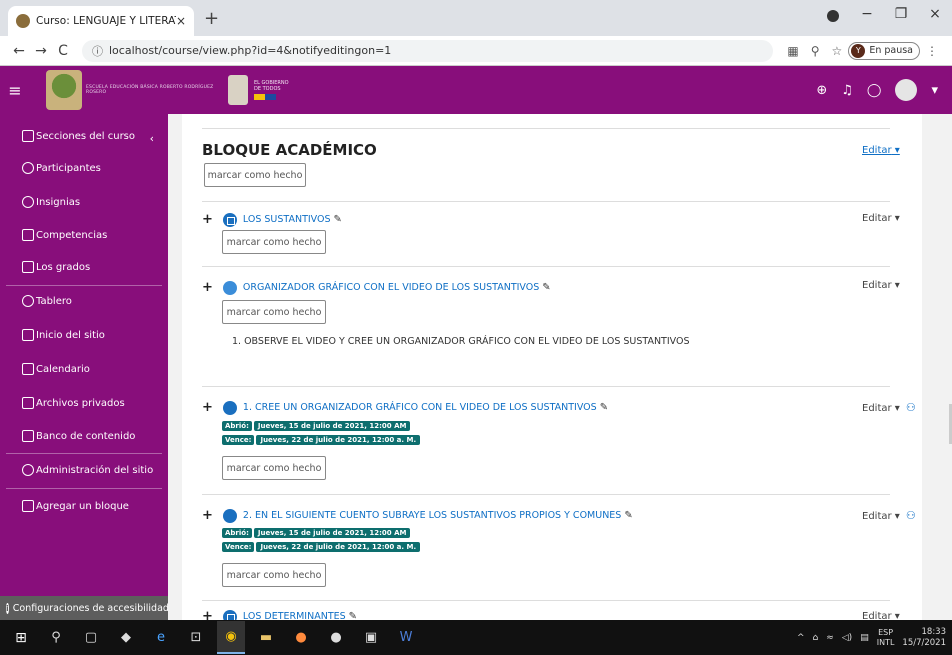 The height and width of the screenshot is (655, 952). Describe the element at coordinates (181, 21) in the screenshot. I see `tab-close-icon: ×` at that location.